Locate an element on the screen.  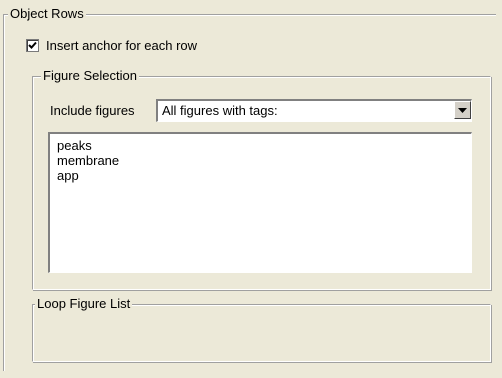
figure-selection-legend: Figure Selection is located at coordinates (90, 75).